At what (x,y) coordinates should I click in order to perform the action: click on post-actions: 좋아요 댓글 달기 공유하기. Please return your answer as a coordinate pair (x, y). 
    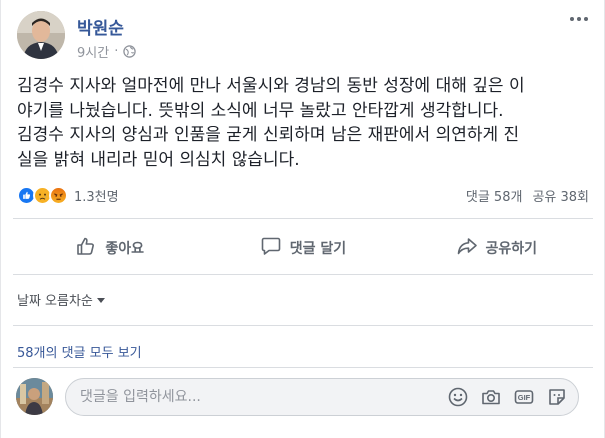
    Looking at the image, I should click on (303, 248).